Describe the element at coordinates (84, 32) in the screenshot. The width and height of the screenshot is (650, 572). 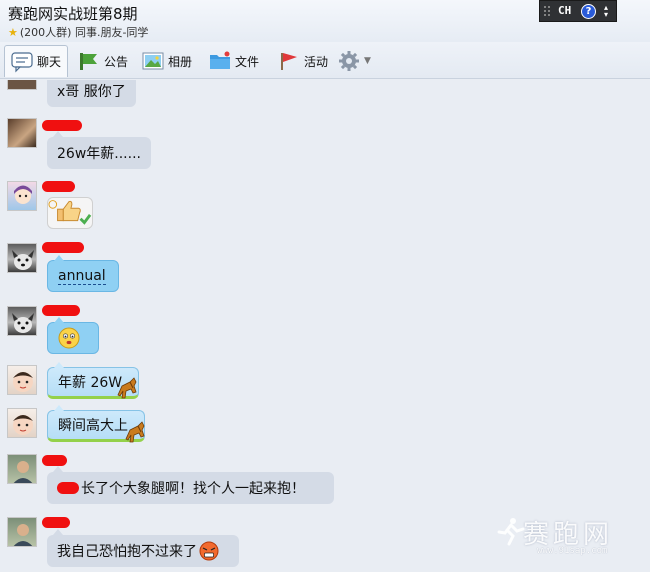
I see `group-meta-text: (200人群) 同事.朋友-同学` at that location.